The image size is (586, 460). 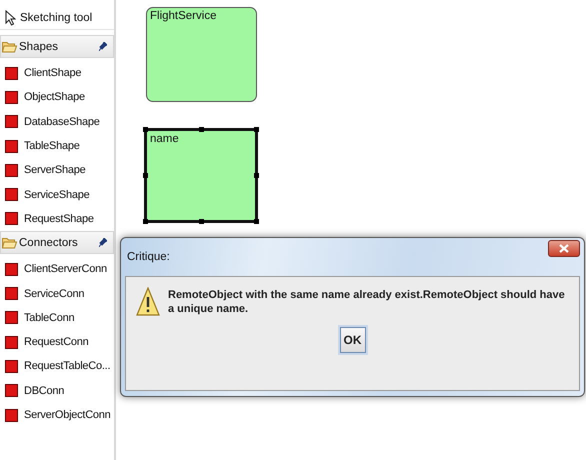 I want to click on palette-item: ServerObjectConn, so click(x=57, y=415).